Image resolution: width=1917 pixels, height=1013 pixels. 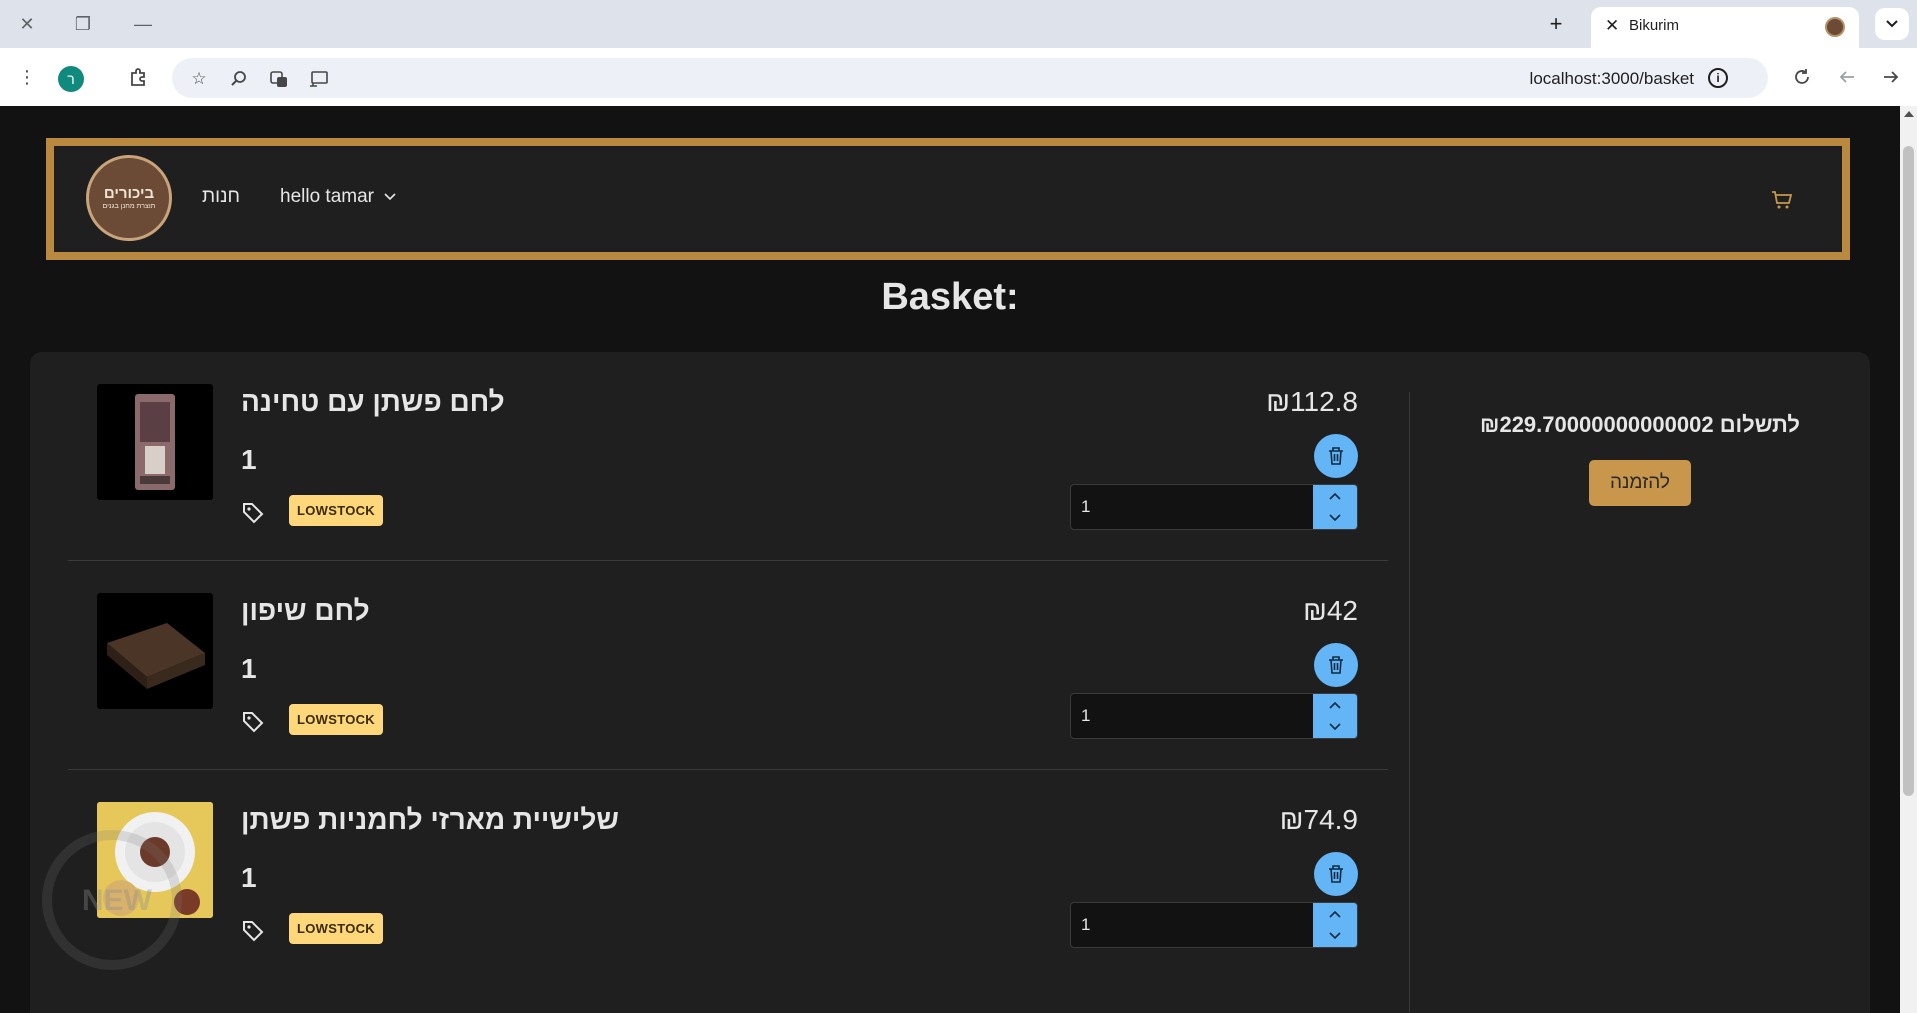 I want to click on tab-title: Bikurim, so click(x=1654, y=25).